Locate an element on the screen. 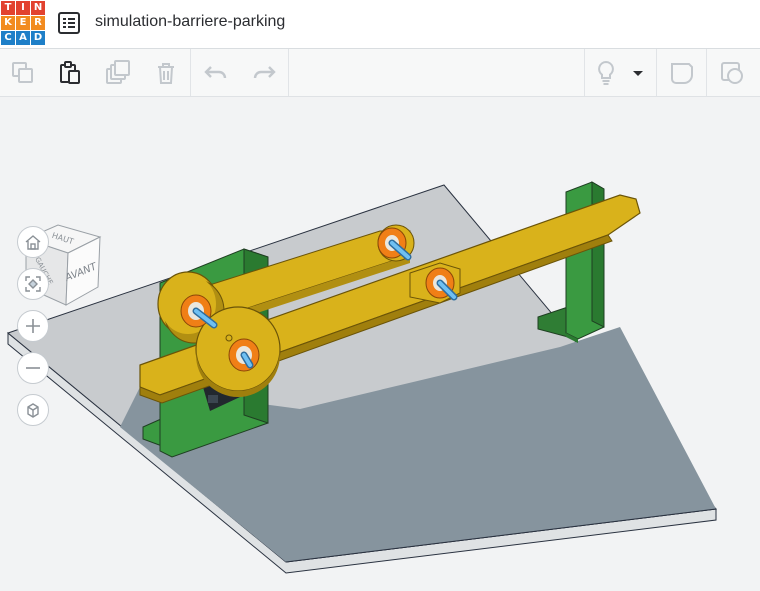  note-shape-icon is located at coordinates (682, 73).